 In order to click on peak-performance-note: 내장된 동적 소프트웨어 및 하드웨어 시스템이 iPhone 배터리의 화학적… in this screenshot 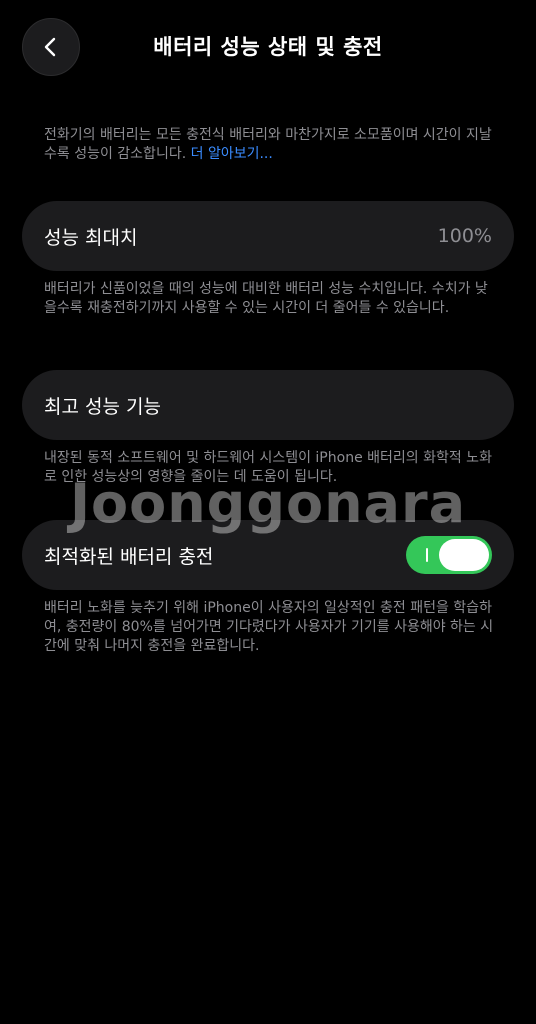, I will do `click(268, 467)`.